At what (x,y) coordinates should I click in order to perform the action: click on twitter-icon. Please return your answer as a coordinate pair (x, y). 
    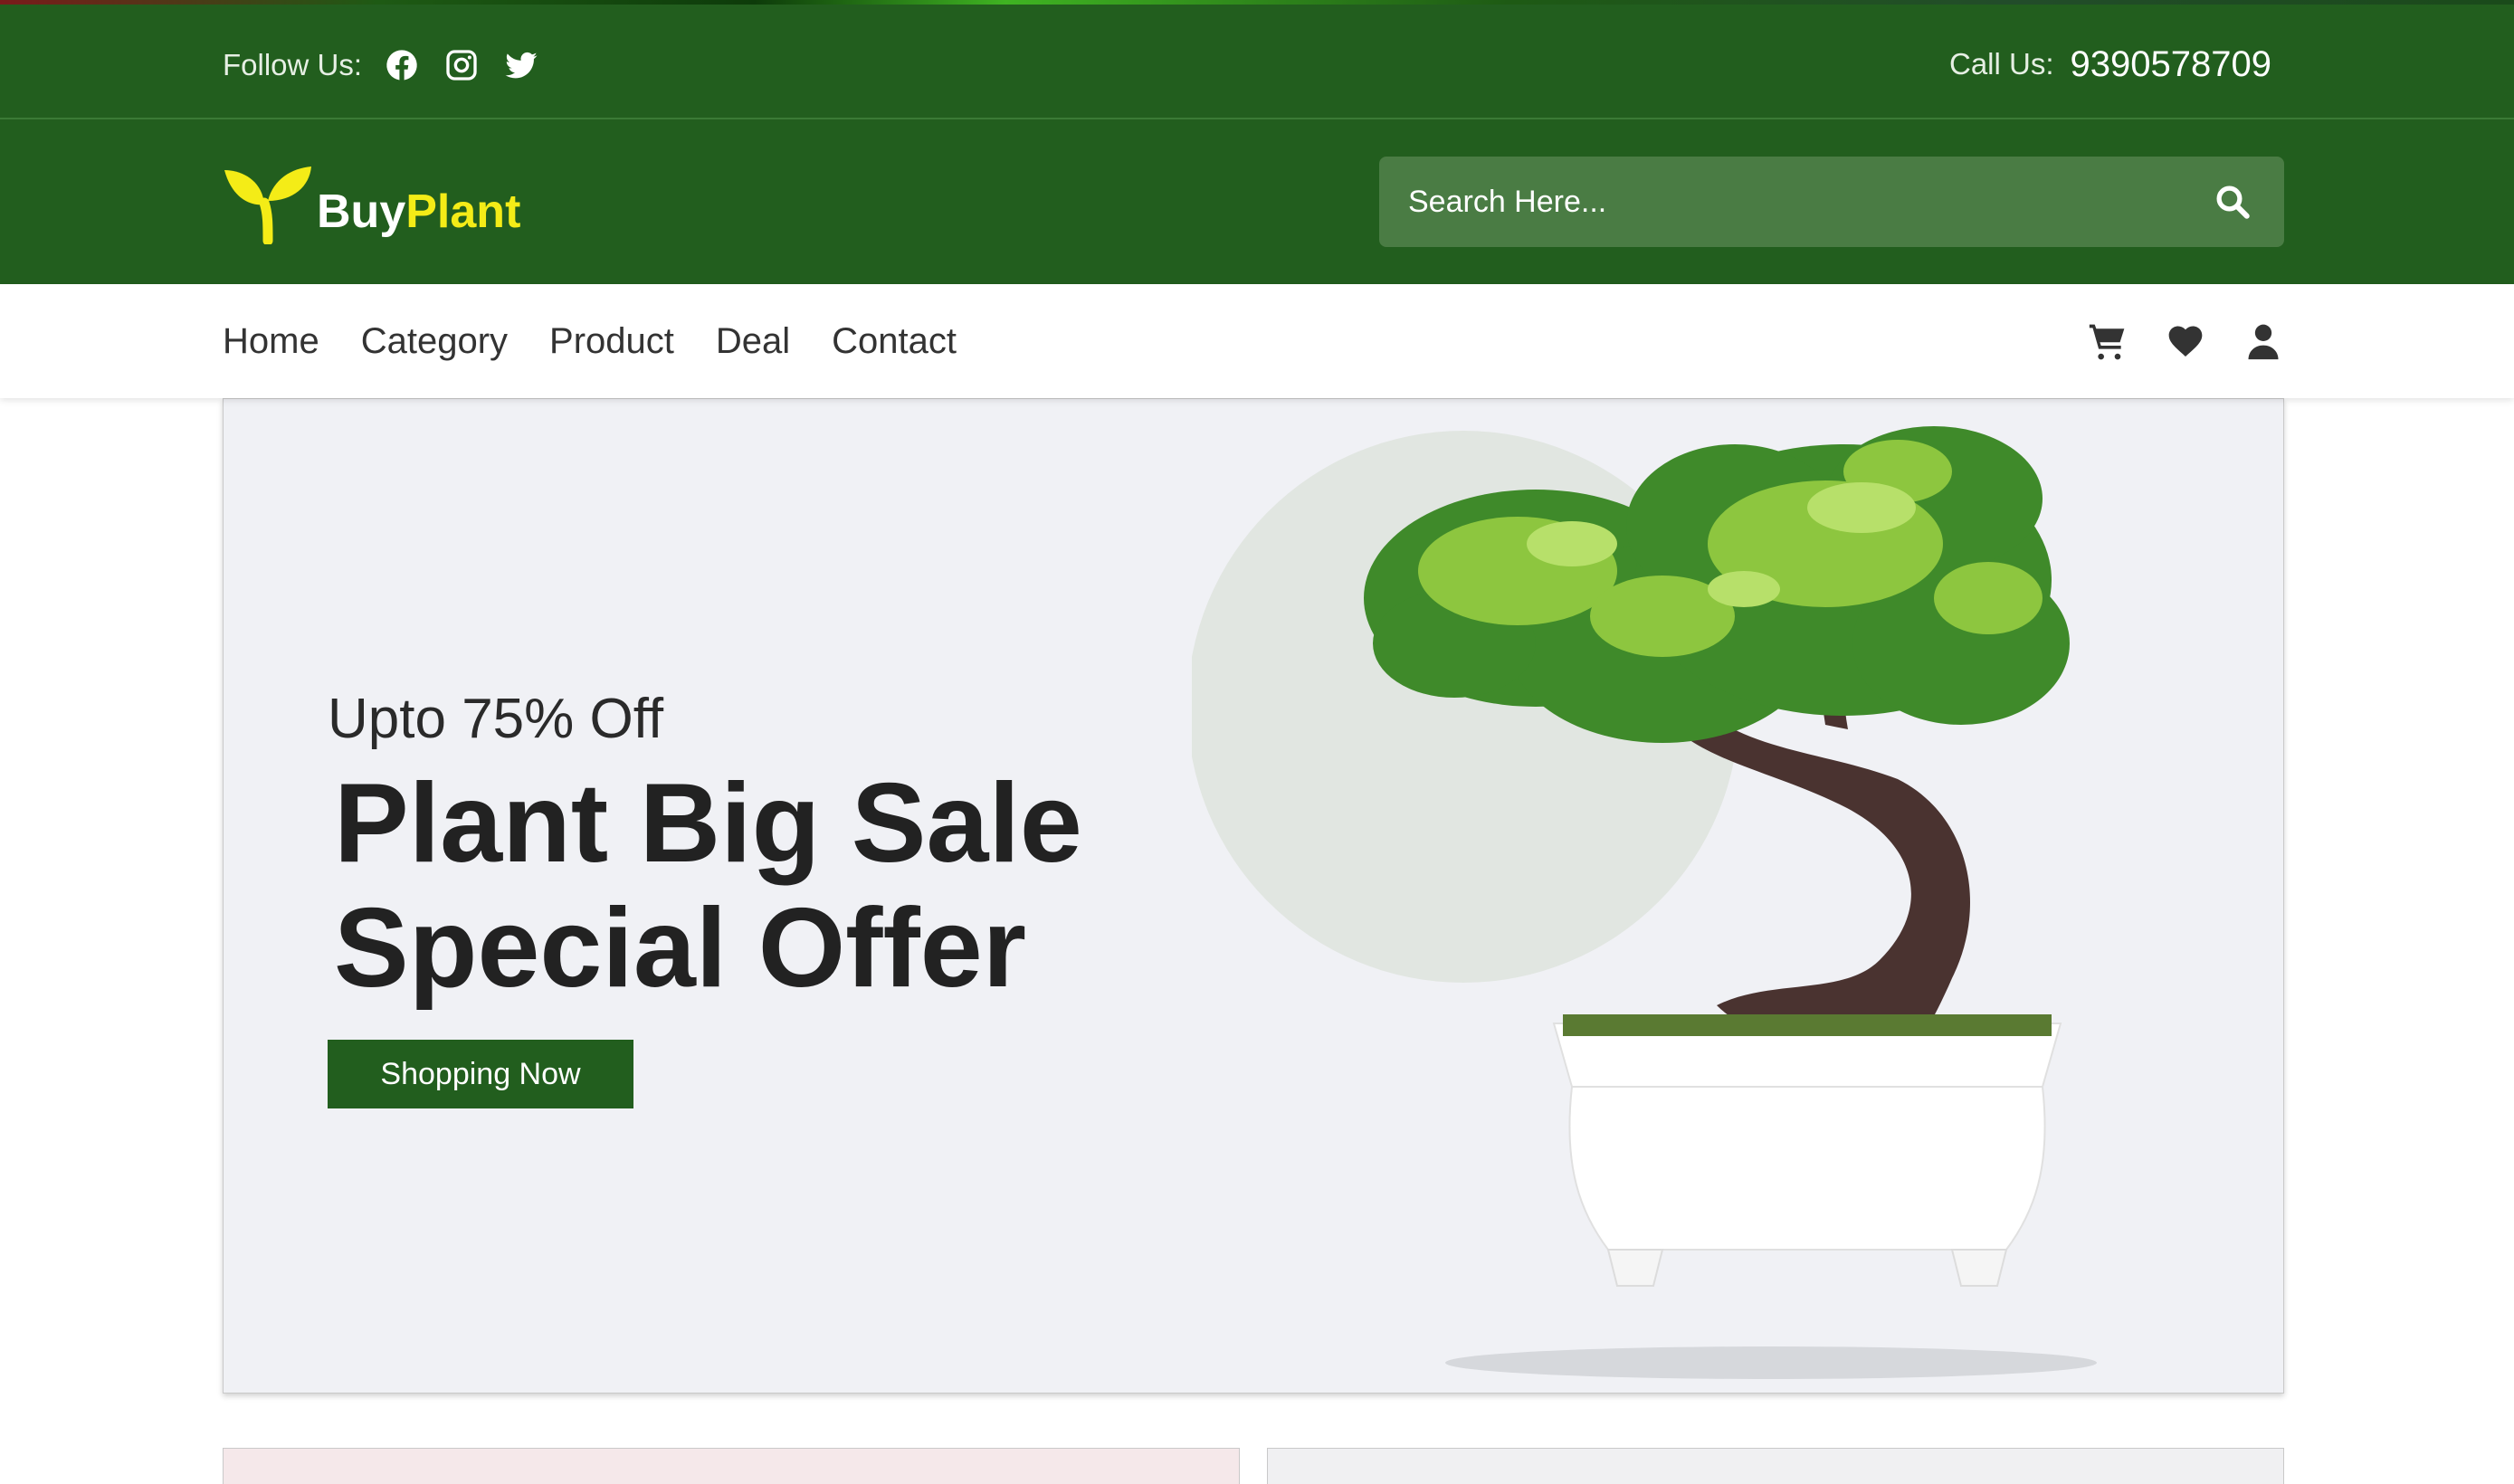
    Looking at the image, I should click on (521, 65).